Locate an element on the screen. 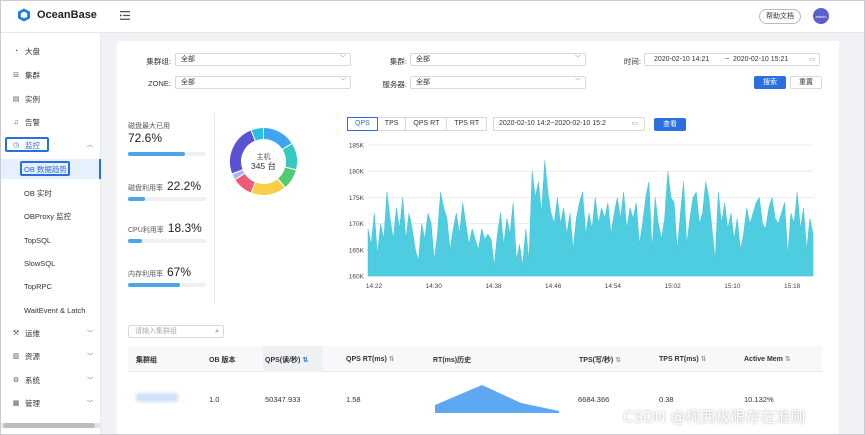  host-donut-chart: 主机 345 台 is located at coordinates (263, 161).